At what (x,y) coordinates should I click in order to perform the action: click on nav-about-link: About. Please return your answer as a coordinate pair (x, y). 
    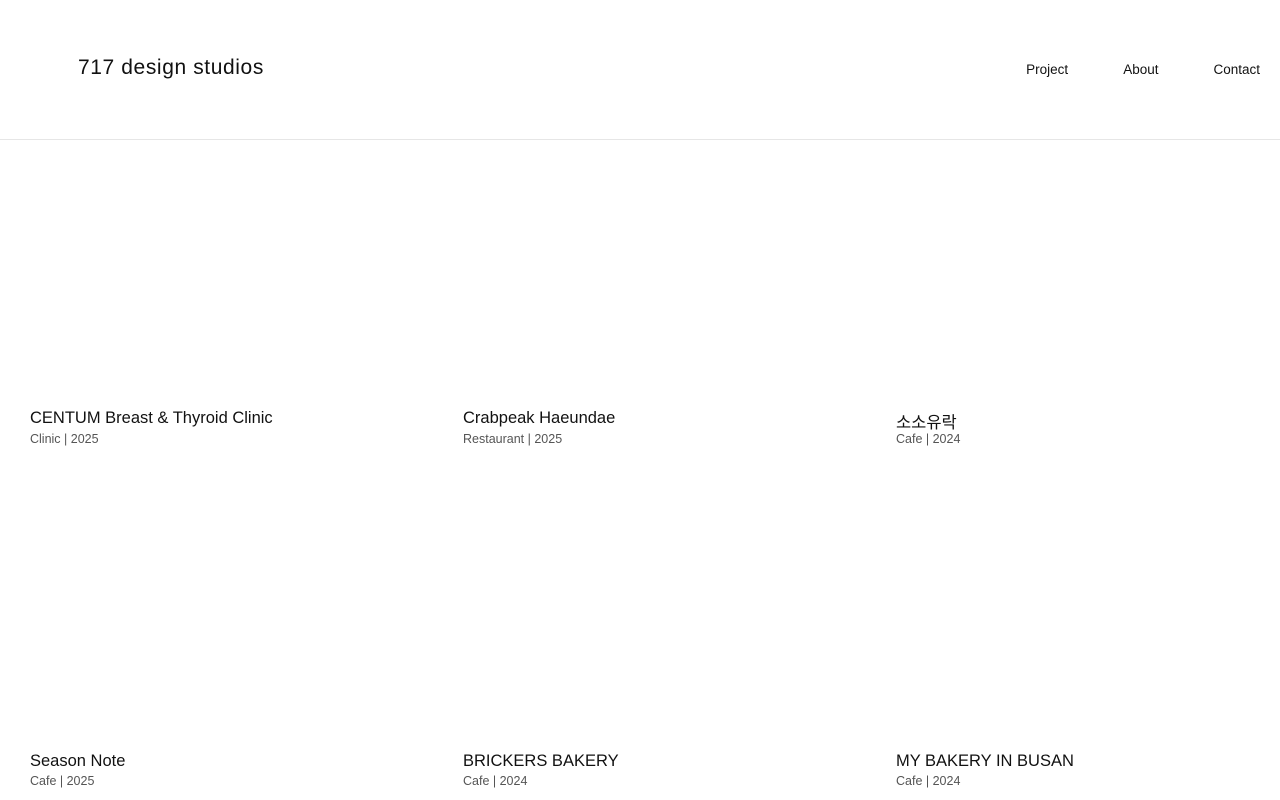
    Looking at the image, I should click on (1140, 69).